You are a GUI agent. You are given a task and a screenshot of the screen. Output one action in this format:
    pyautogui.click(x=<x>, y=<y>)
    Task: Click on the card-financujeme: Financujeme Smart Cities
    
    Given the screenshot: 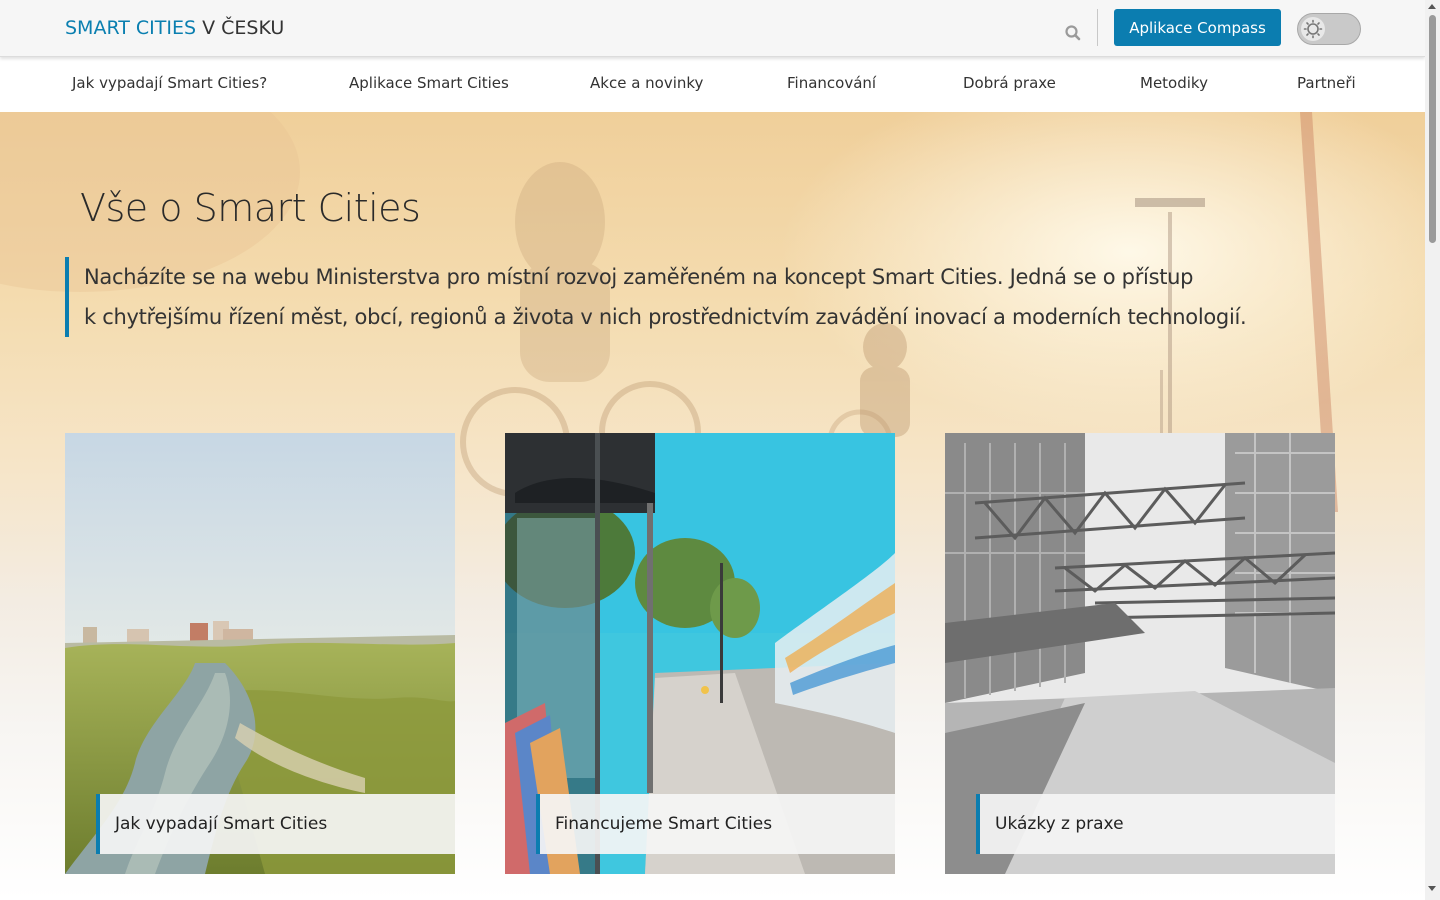 What is the action you would take?
    pyautogui.click(x=700, y=653)
    